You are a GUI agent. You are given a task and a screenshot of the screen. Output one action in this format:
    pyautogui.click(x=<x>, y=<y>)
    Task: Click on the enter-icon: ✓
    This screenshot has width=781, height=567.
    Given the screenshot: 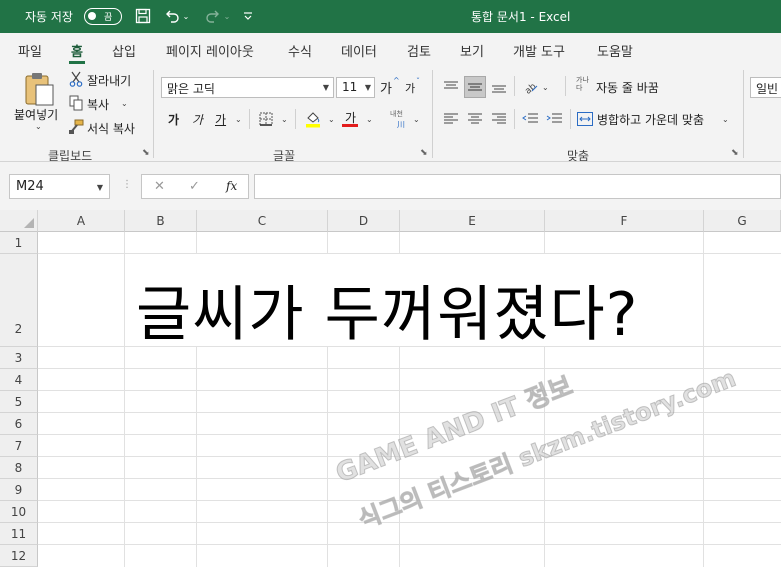 What is the action you would take?
    pyautogui.click(x=194, y=186)
    